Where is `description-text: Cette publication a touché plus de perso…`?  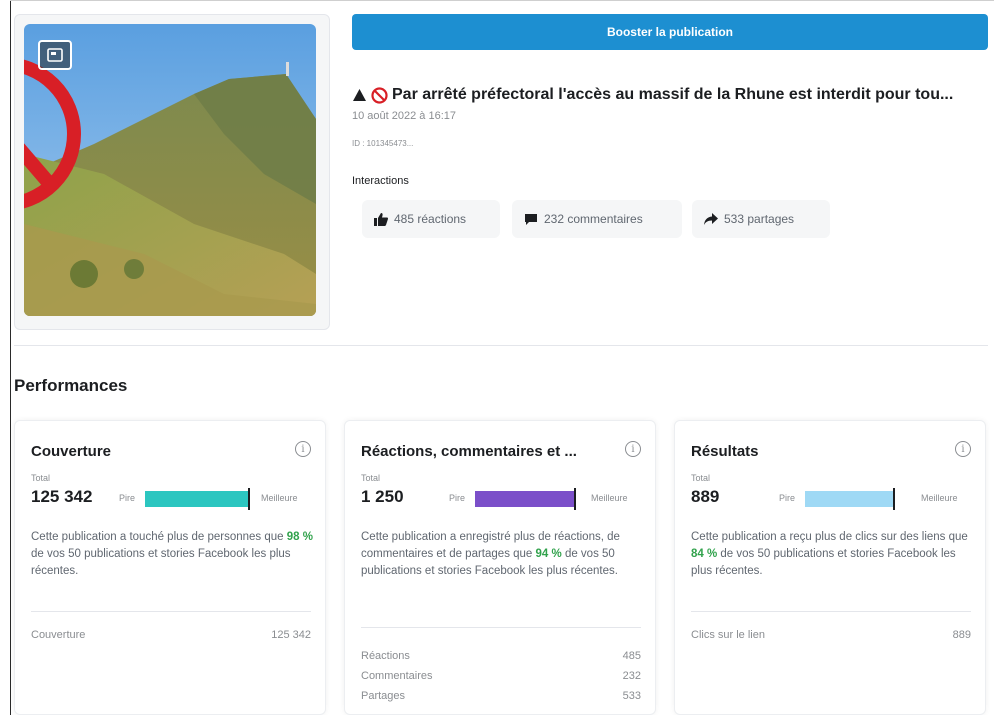 description-text: Cette publication a touché plus de perso… is located at coordinates (159, 537).